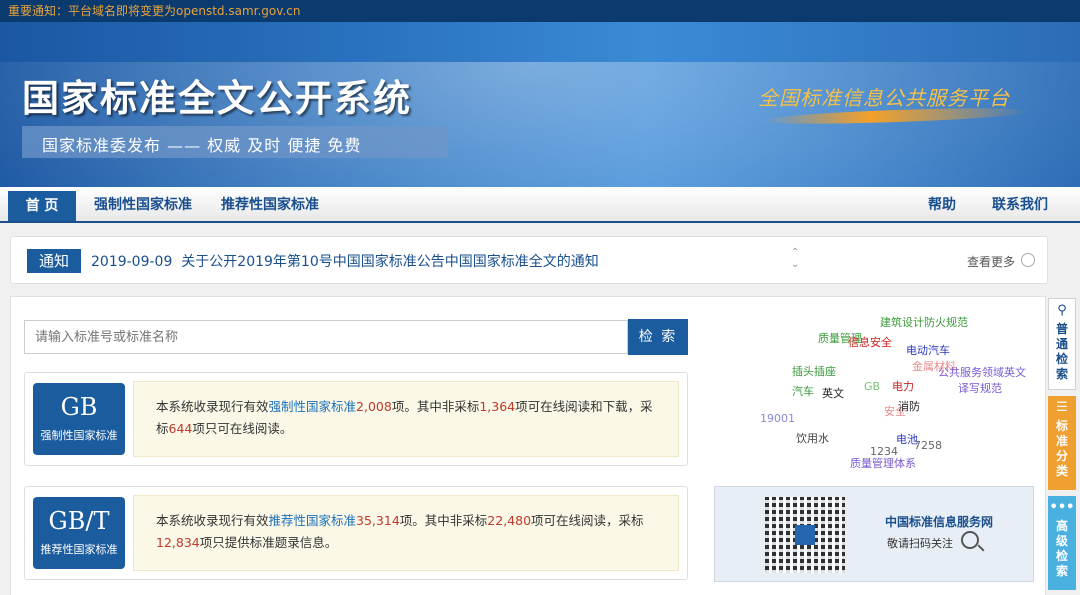 This screenshot has width=1080, height=595. Describe the element at coordinates (982, 372) in the screenshot. I see `cloud-tag: 公共服务领域英文` at that location.